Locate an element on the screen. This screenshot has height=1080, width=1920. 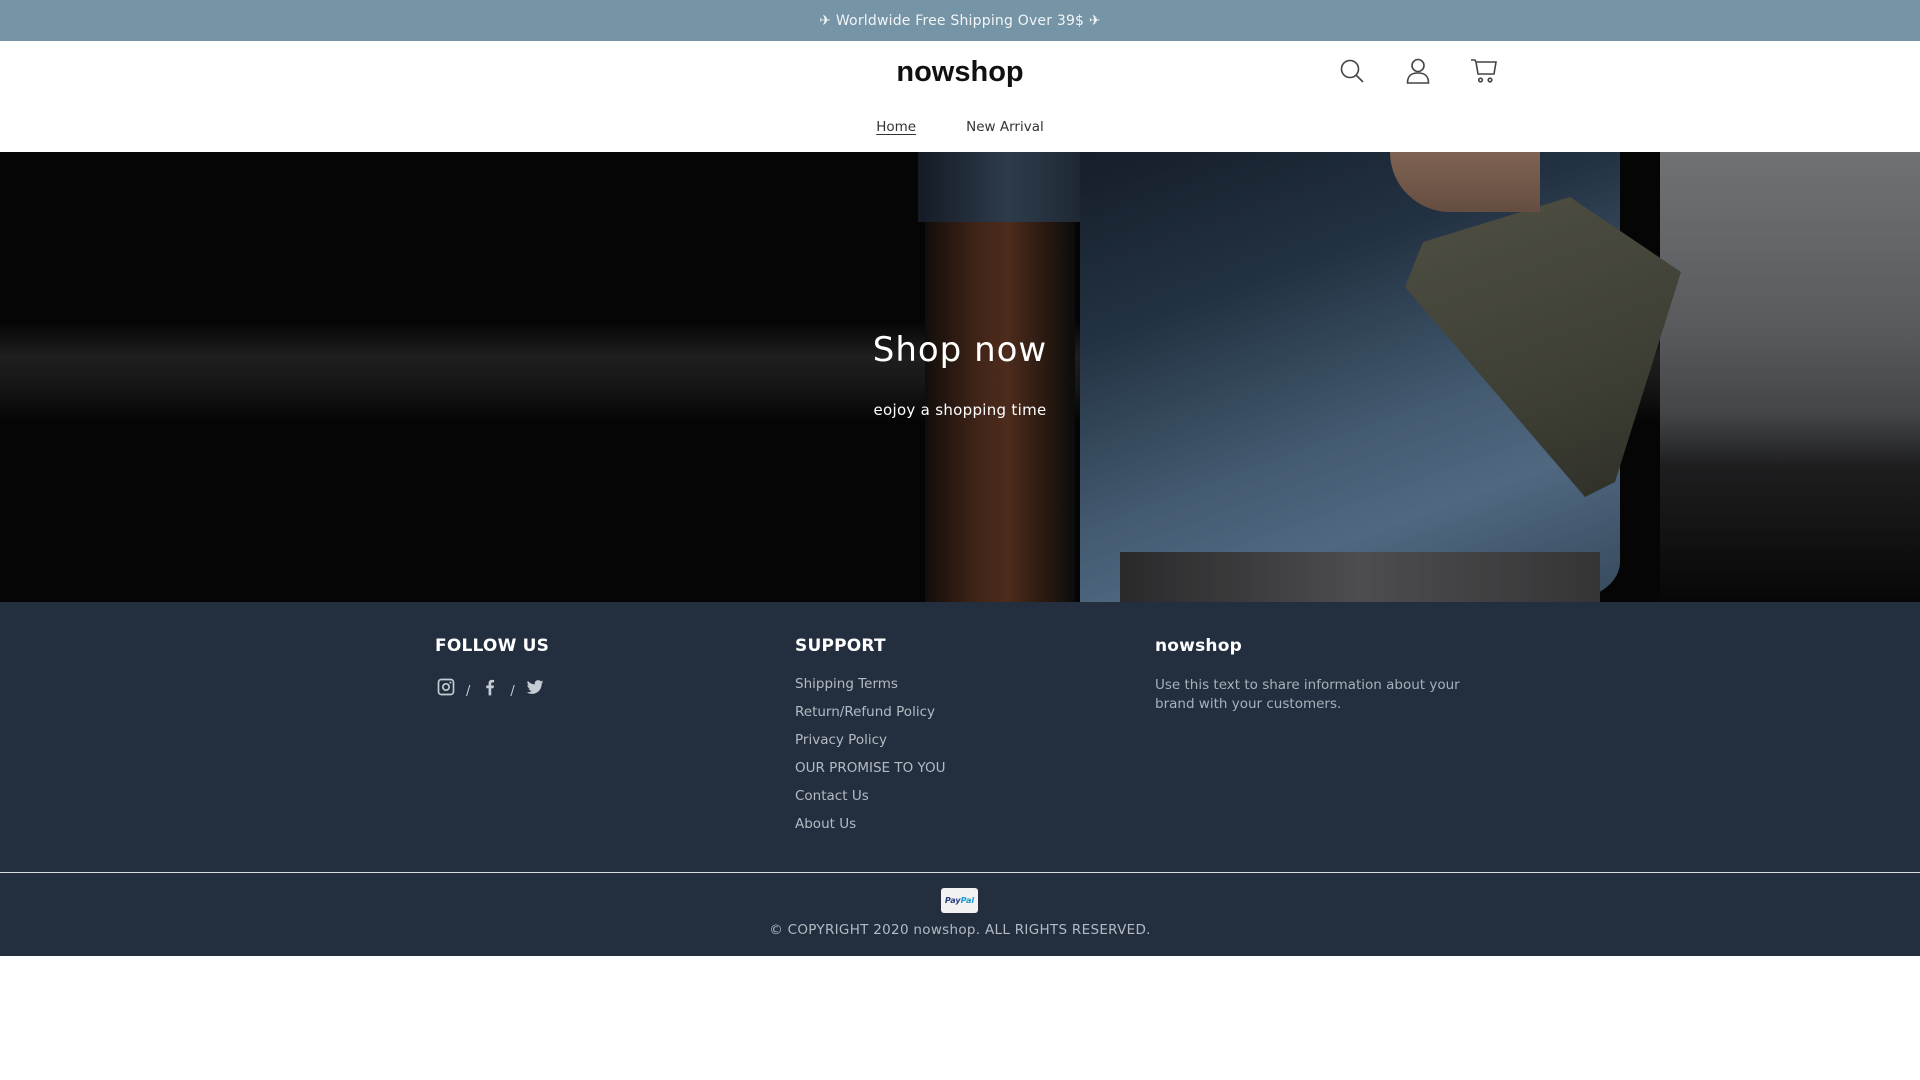
search-icon is located at coordinates (1352, 71).